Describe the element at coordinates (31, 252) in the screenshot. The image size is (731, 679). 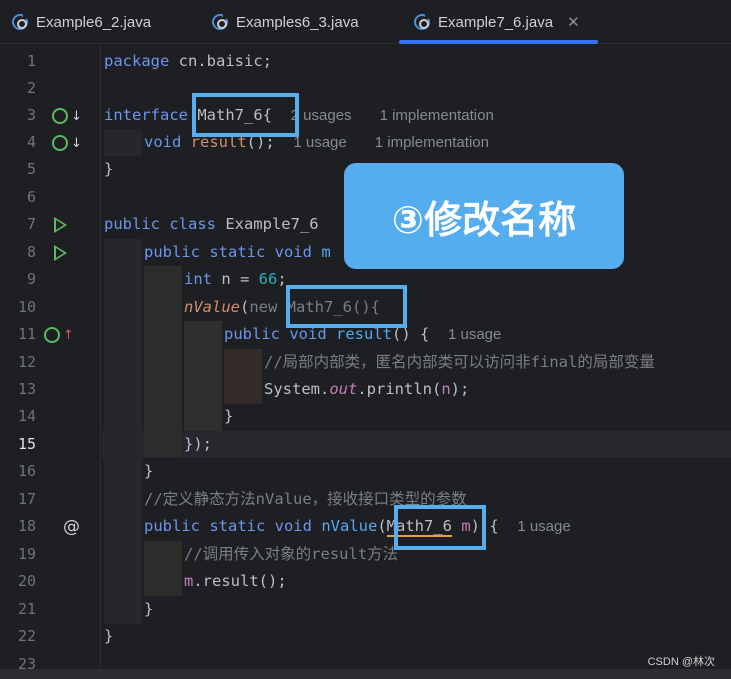
I see `line-number: 8` at that location.